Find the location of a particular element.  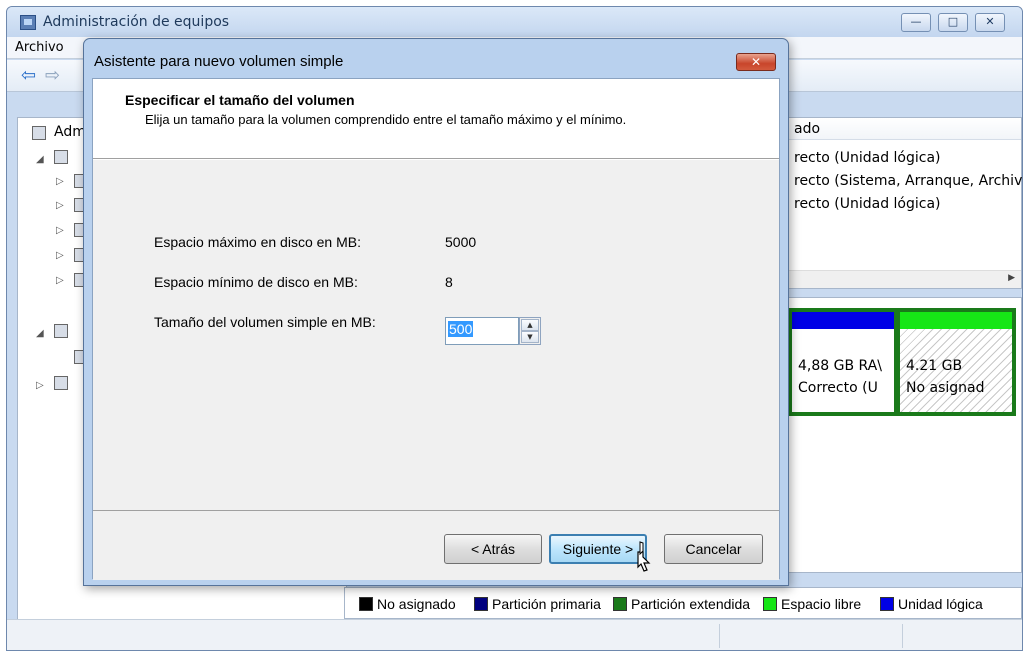

scroll-right-icon: ▶ is located at coordinates (1011, 278).